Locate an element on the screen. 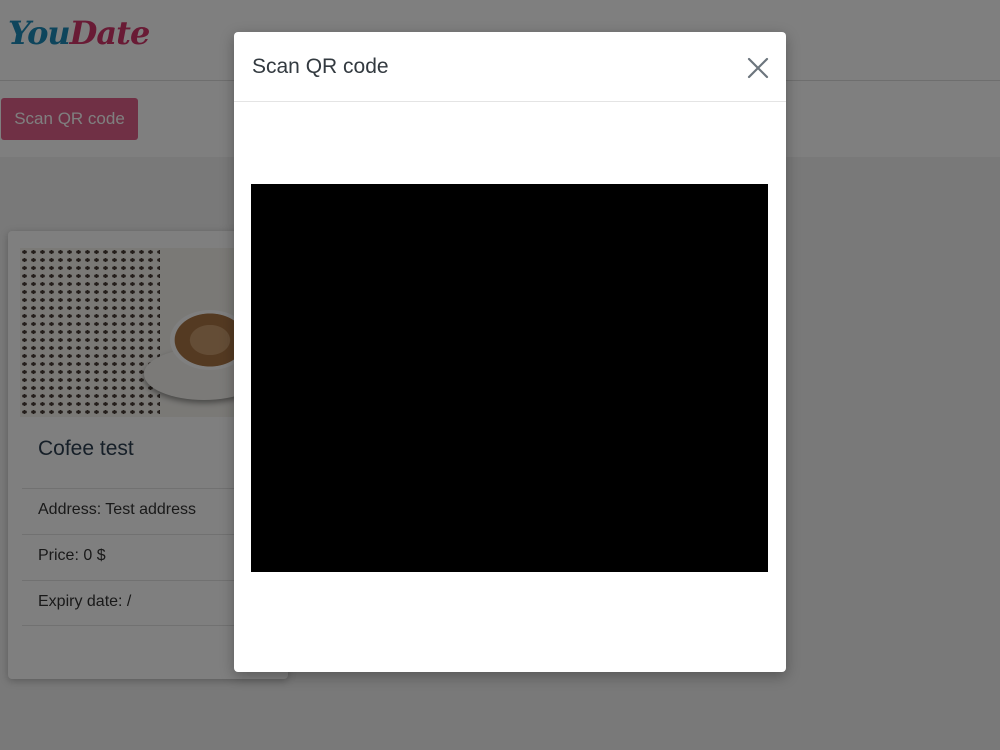 The width and height of the screenshot is (1000, 750). close-icon is located at coordinates (758, 68).